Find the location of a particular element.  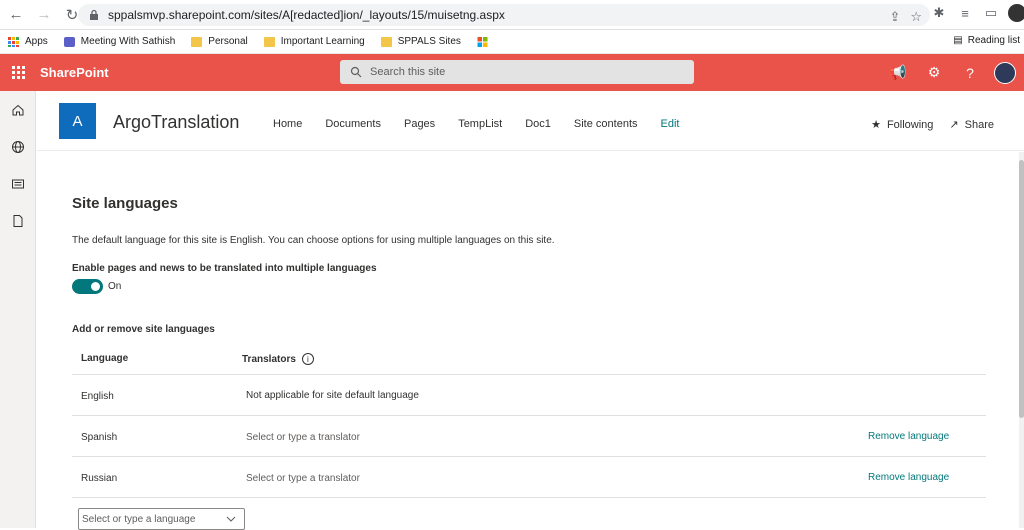

bookmark-star-icon: ☆ is located at coordinates (916, 17).